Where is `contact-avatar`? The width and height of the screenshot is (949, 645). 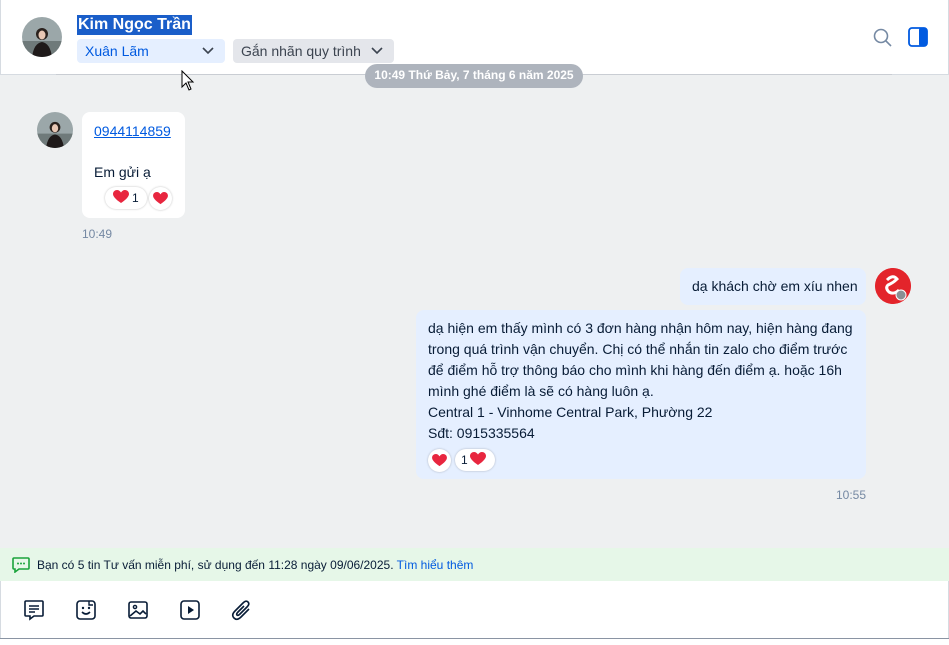 contact-avatar is located at coordinates (42, 37).